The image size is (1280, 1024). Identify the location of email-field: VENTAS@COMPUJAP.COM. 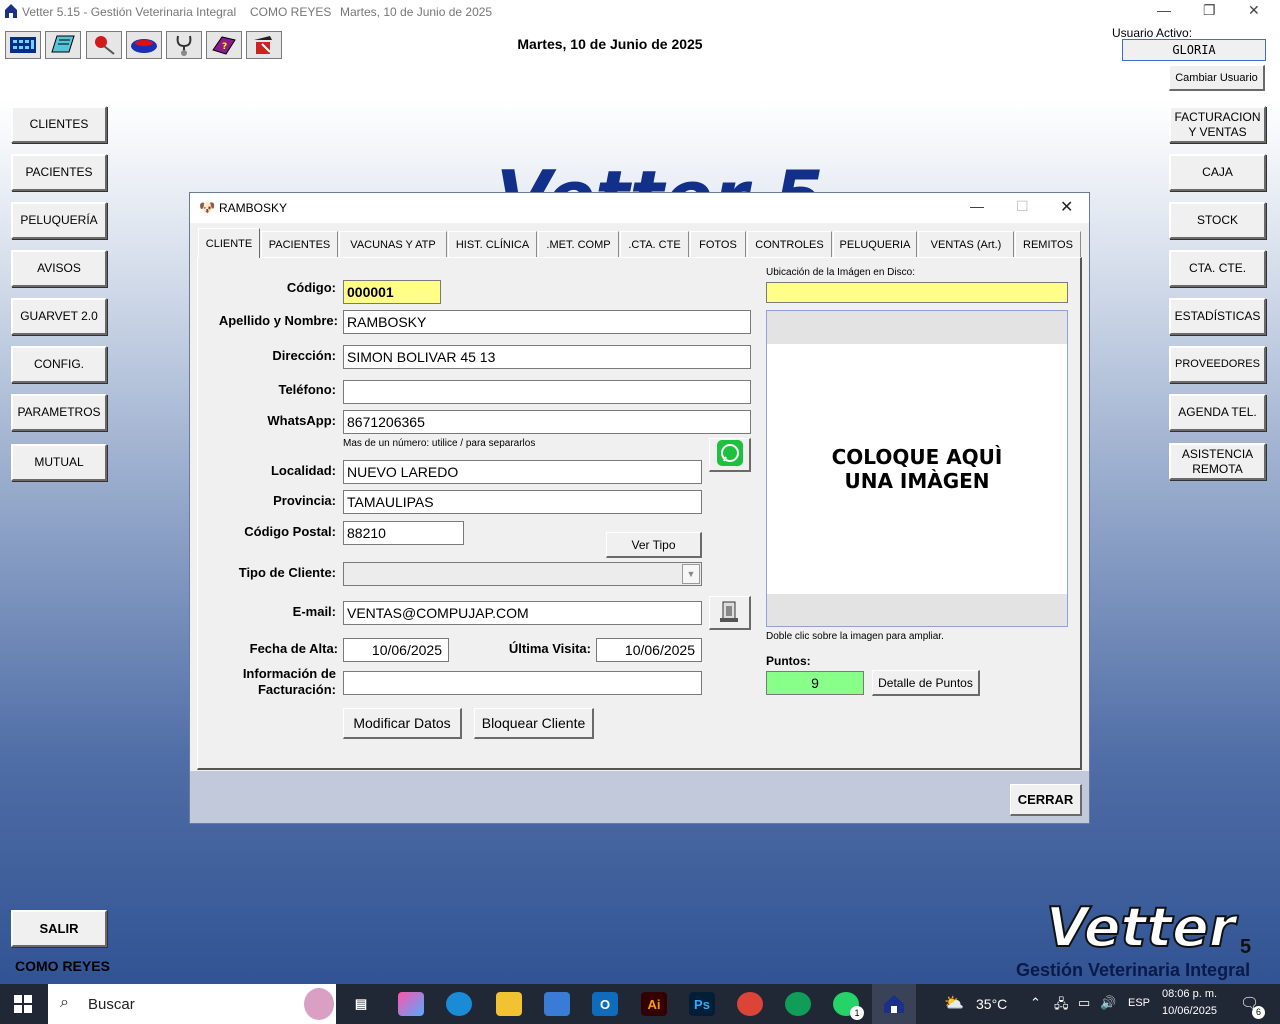
(522, 613).